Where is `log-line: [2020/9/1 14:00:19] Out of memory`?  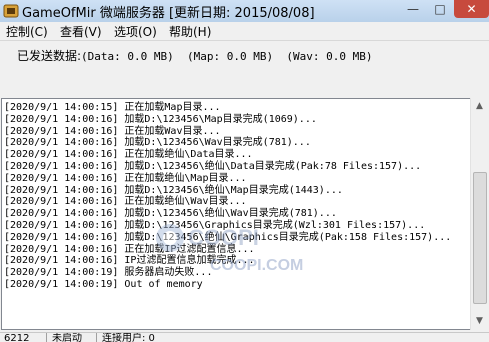 log-line: [2020/9/1 14:00:19] Out of memory is located at coordinates (103, 284).